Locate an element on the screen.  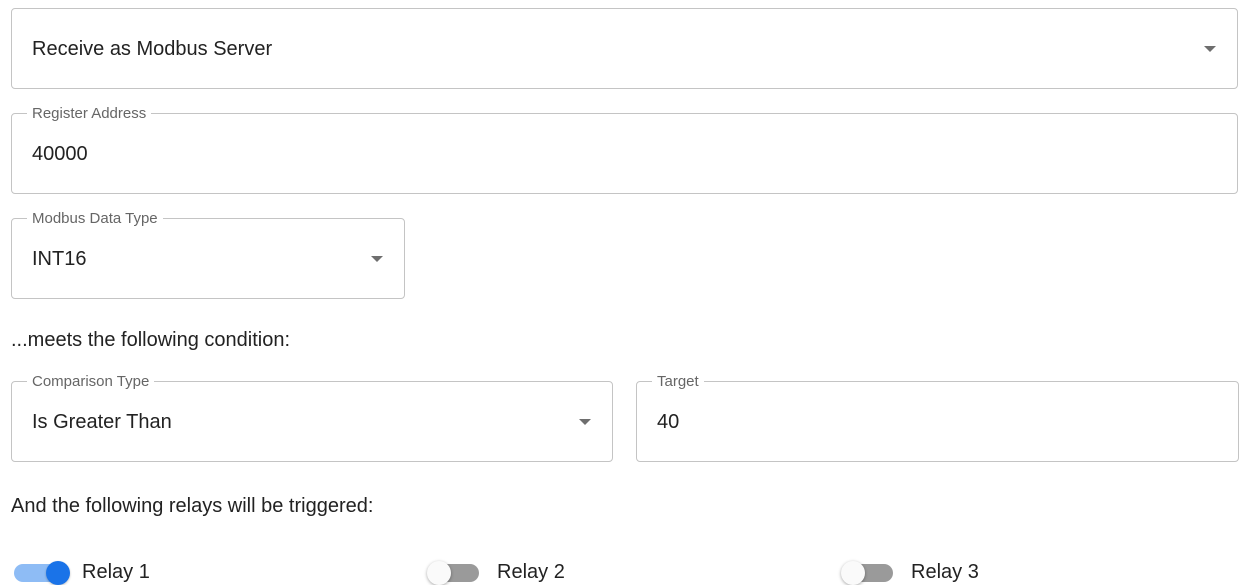
target-value: 40 is located at coordinates (668, 422).